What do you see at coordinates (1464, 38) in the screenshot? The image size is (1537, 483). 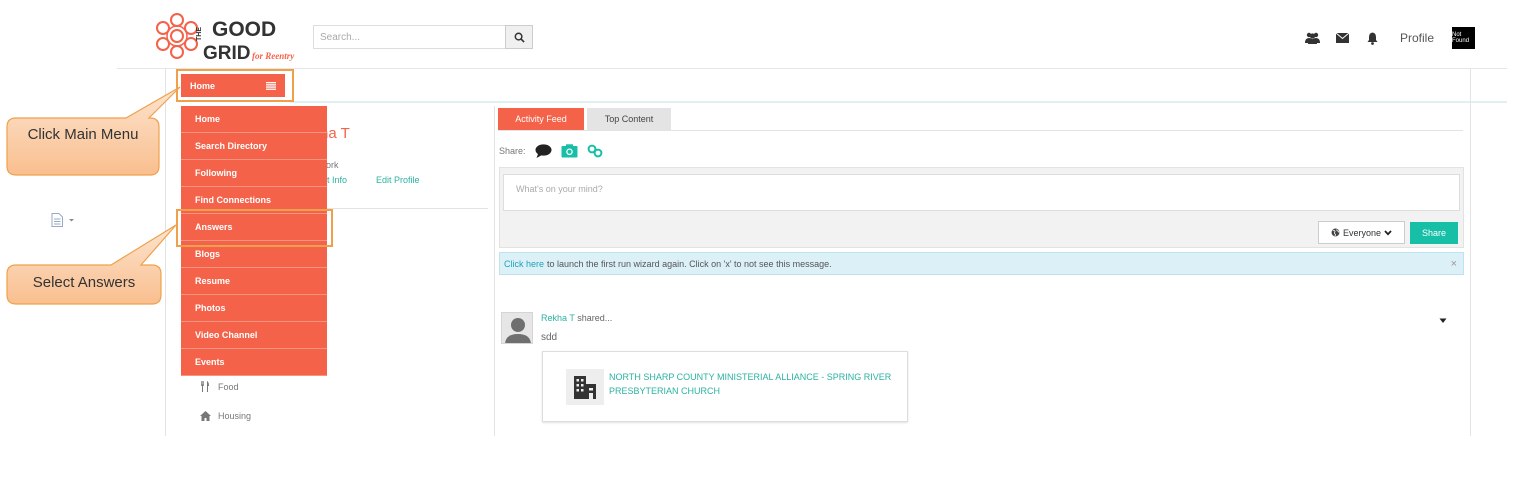 I see `profile-avatar: Not Found` at bounding box center [1464, 38].